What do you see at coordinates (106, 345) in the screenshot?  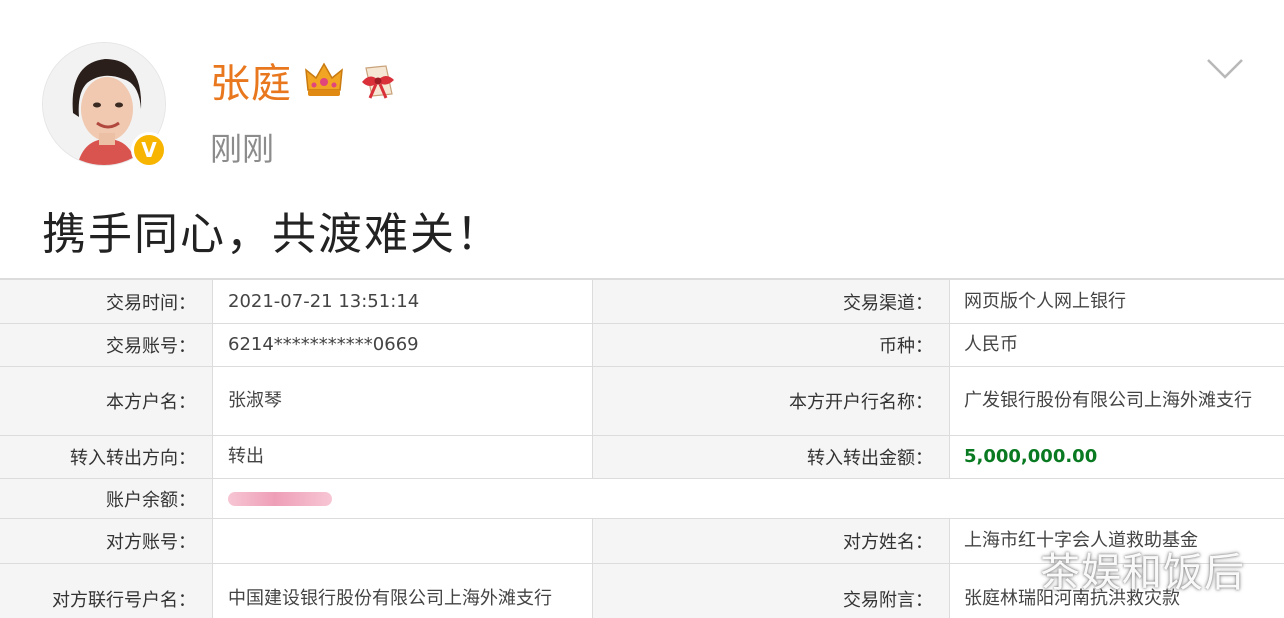 I see `receipt-label: 交易账号：` at bounding box center [106, 345].